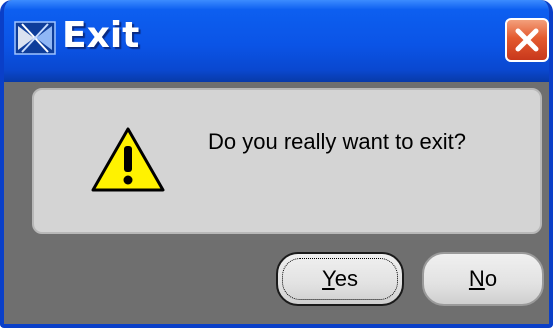 This screenshot has height=328, width=553. Describe the element at coordinates (101, 35) in the screenshot. I see `window-title: Exit` at that location.